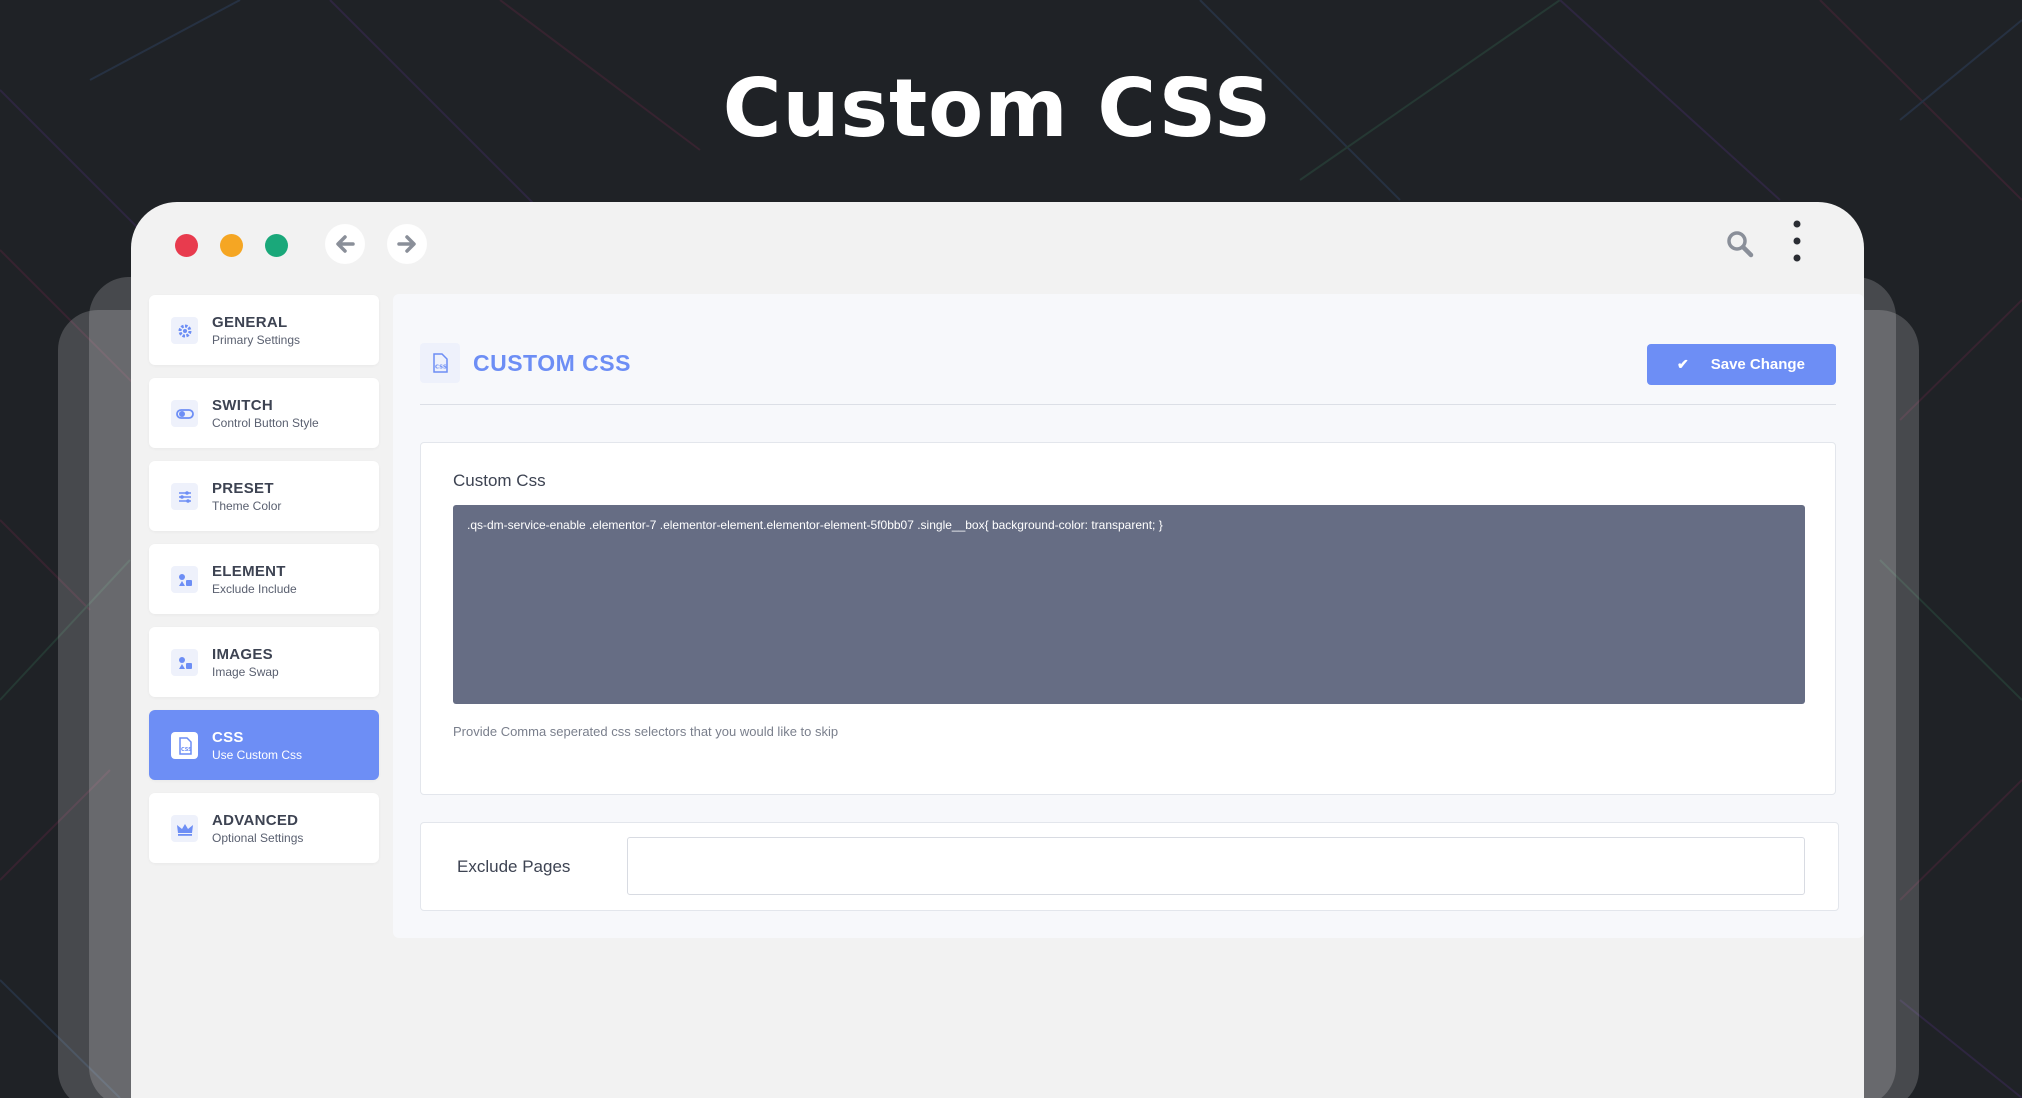 The image size is (2022, 1098). What do you see at coordinates (1128, 404) in the screenshot?
I see `header-divider` at bounding box center [1128, 404].